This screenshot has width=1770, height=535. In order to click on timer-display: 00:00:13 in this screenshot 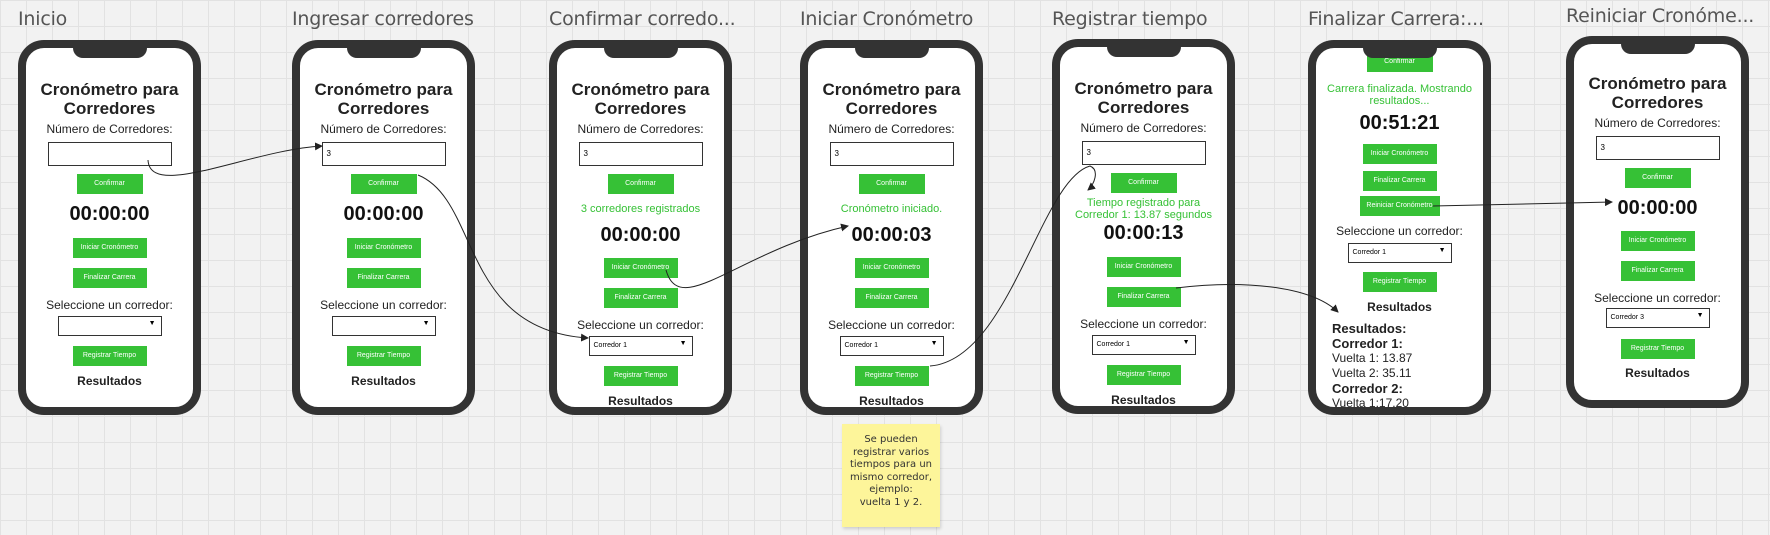, I will do `click(1143, 233)`.